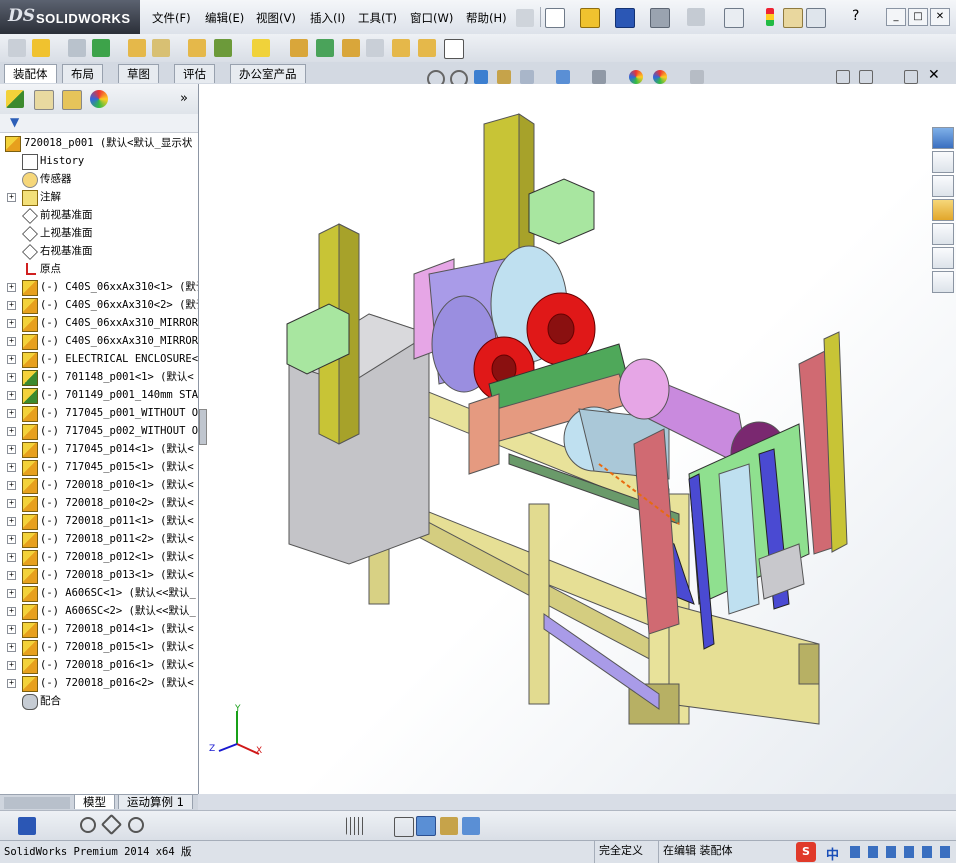 The image size is (956, 863). What do you see at coordinates (486, 18) in the screenshot?
I see `menu-item-6: 帮助(H)` at bounding box center [486, 18].